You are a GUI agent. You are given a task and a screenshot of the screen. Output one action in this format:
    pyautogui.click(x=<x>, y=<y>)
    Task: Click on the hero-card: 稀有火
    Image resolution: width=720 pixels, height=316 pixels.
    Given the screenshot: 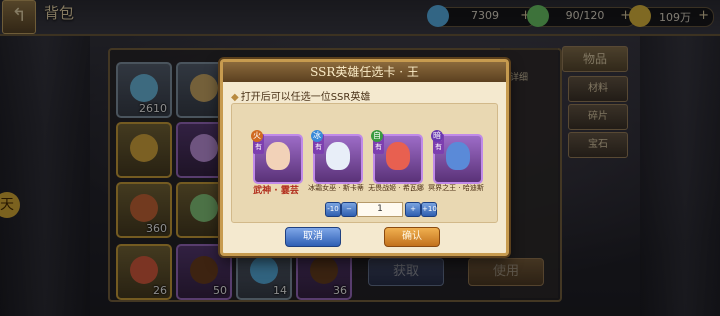 What is the action you would take?
    pyautogui.click(x=277, y=157)
    